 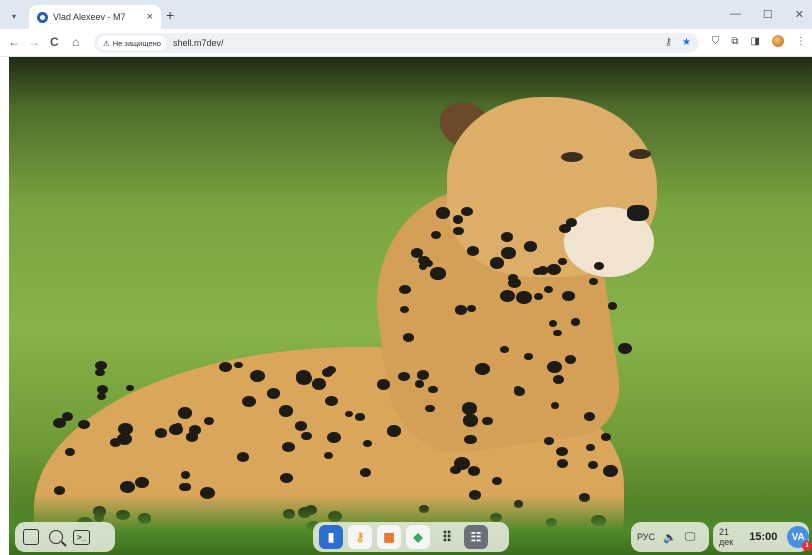 What do you see at coordinates (331, 537) in the screenshot?
I see `files-app-icon: ▮` at bounding box center [331, 537].